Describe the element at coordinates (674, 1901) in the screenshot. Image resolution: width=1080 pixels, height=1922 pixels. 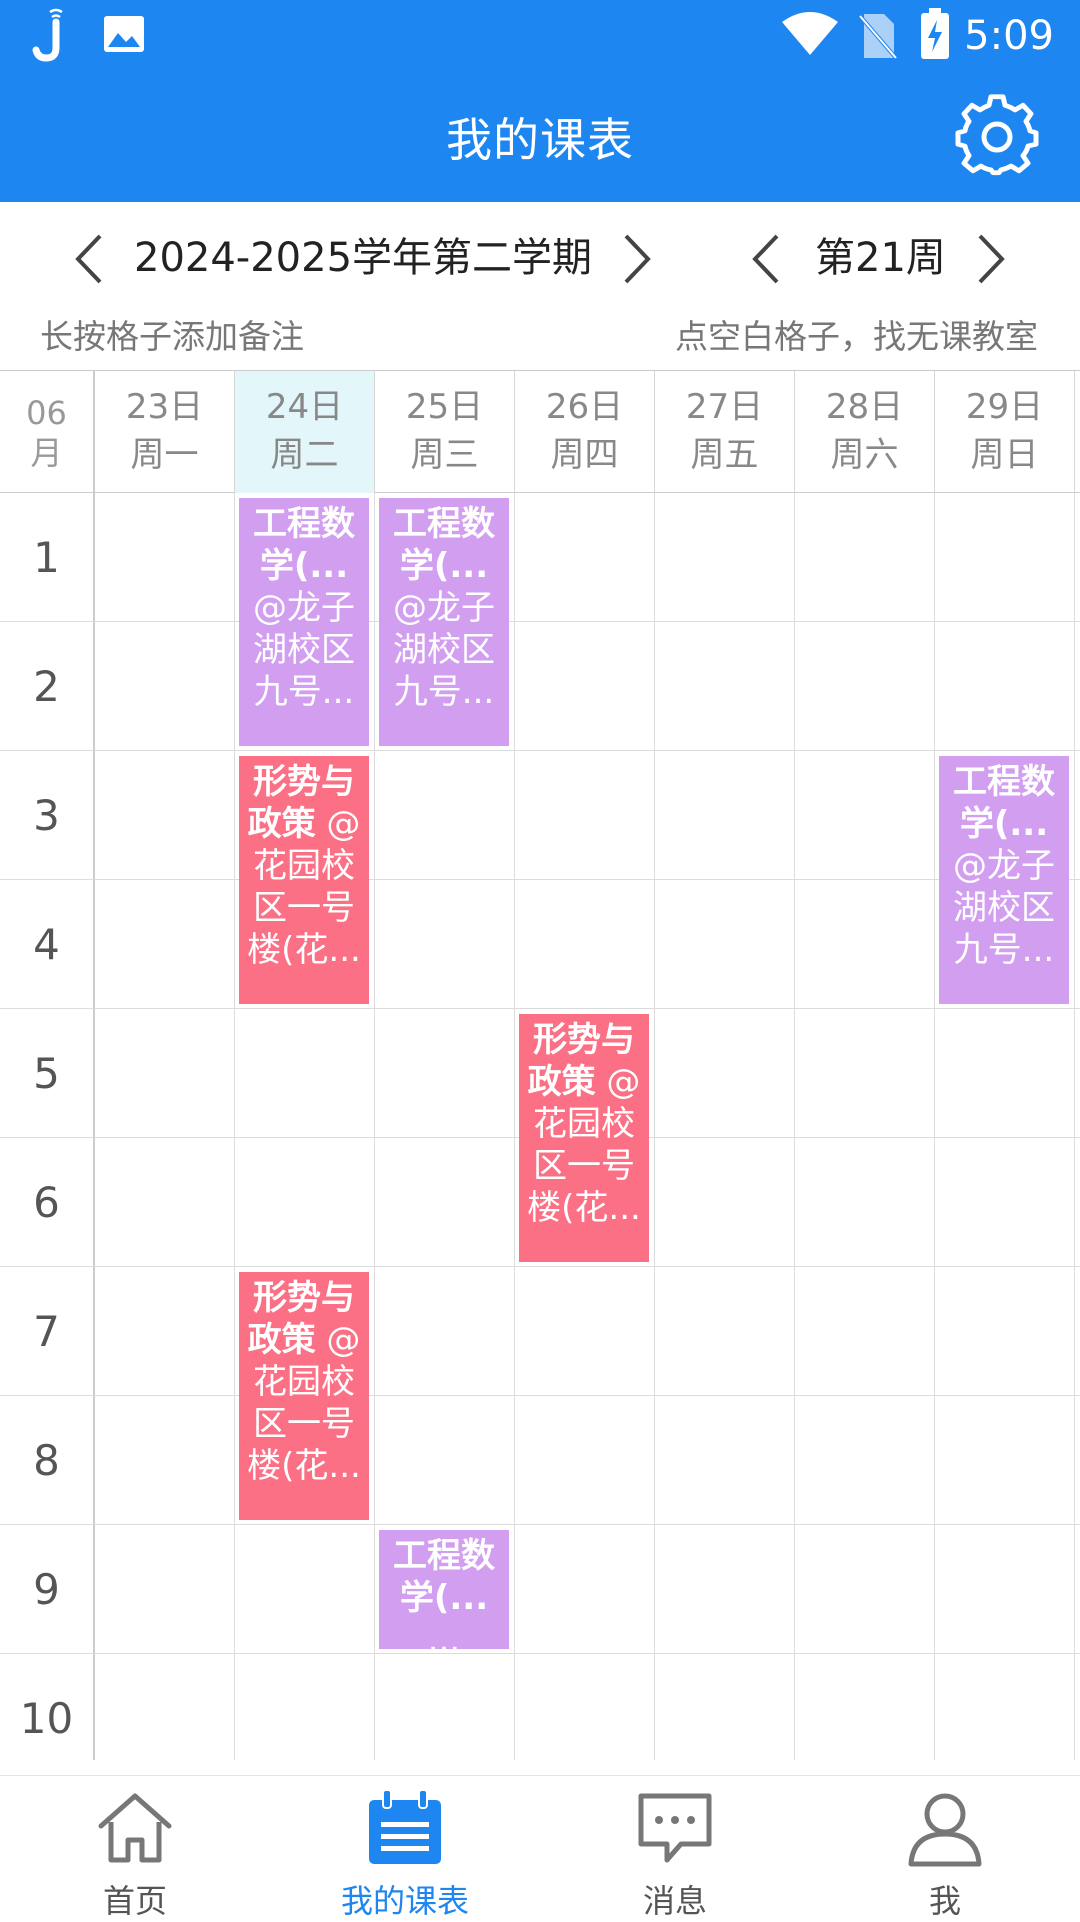
I see `nav-messages-label: 消息` at that location.